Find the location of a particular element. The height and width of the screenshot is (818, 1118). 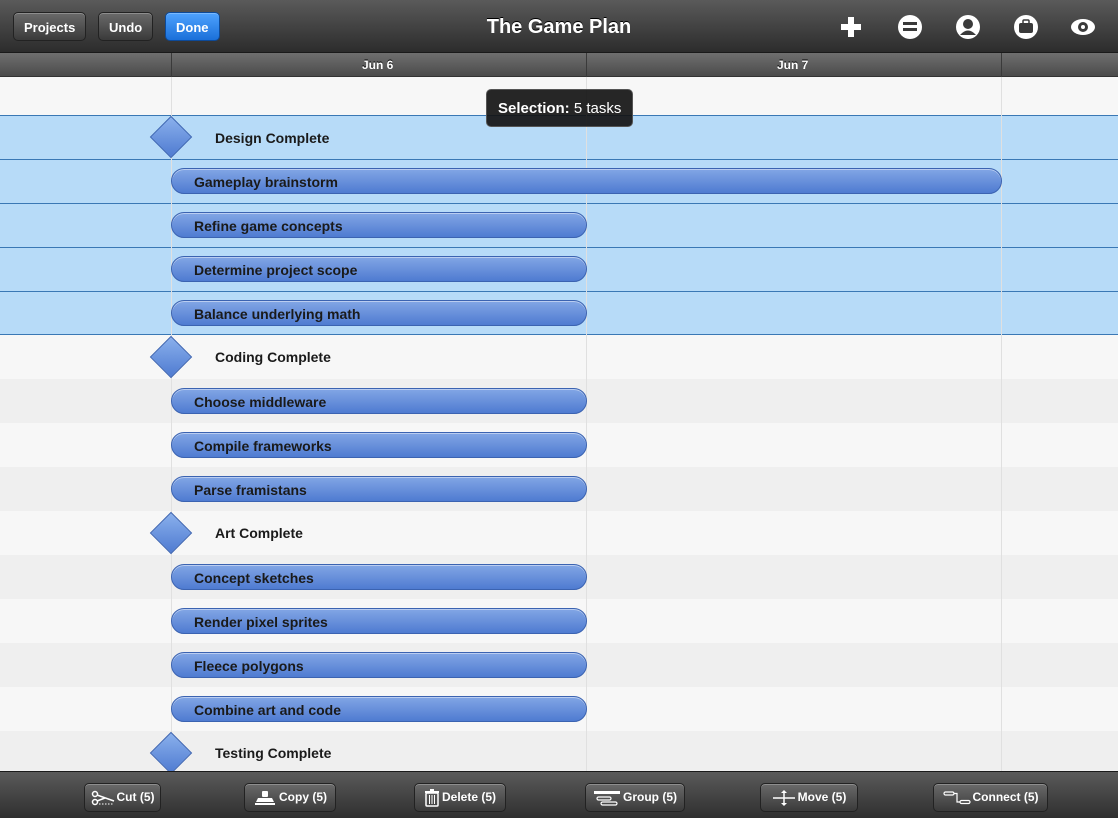

milestone-label: Art Complete is located at coordinates (259, 533).